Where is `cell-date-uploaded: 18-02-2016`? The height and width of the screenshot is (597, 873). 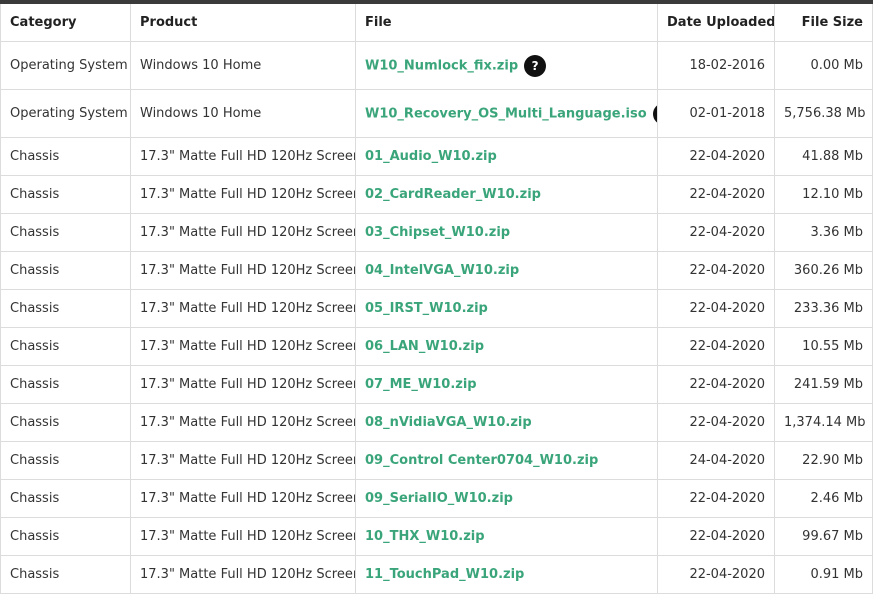
cell-date-uploaded: 18-02-2016 is located at coordinates (716, 65).